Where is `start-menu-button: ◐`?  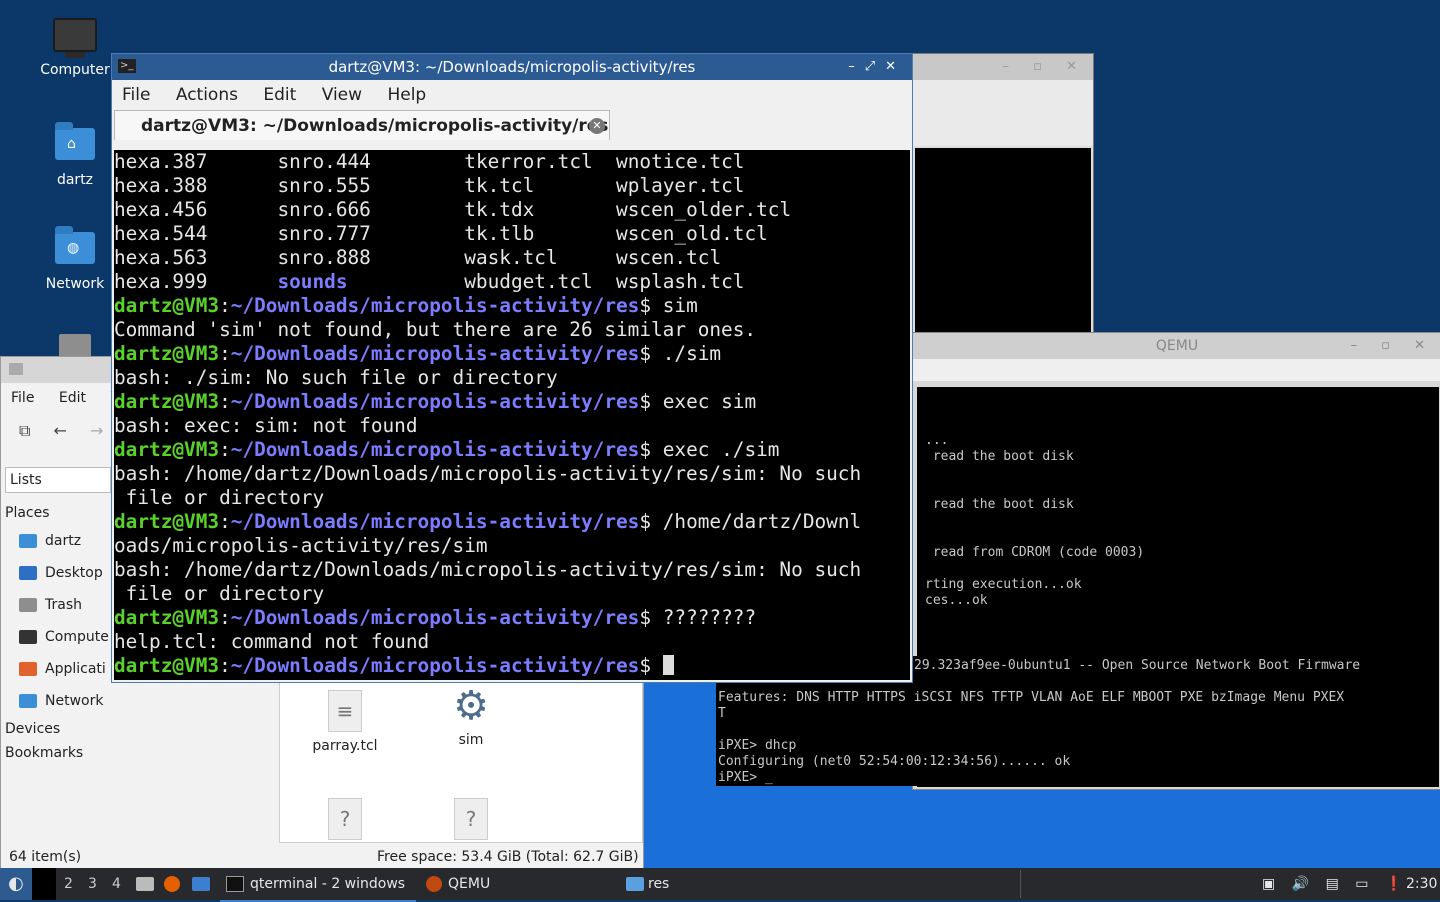
start-menu-button: ◐ is located at coordinates (16, 884).